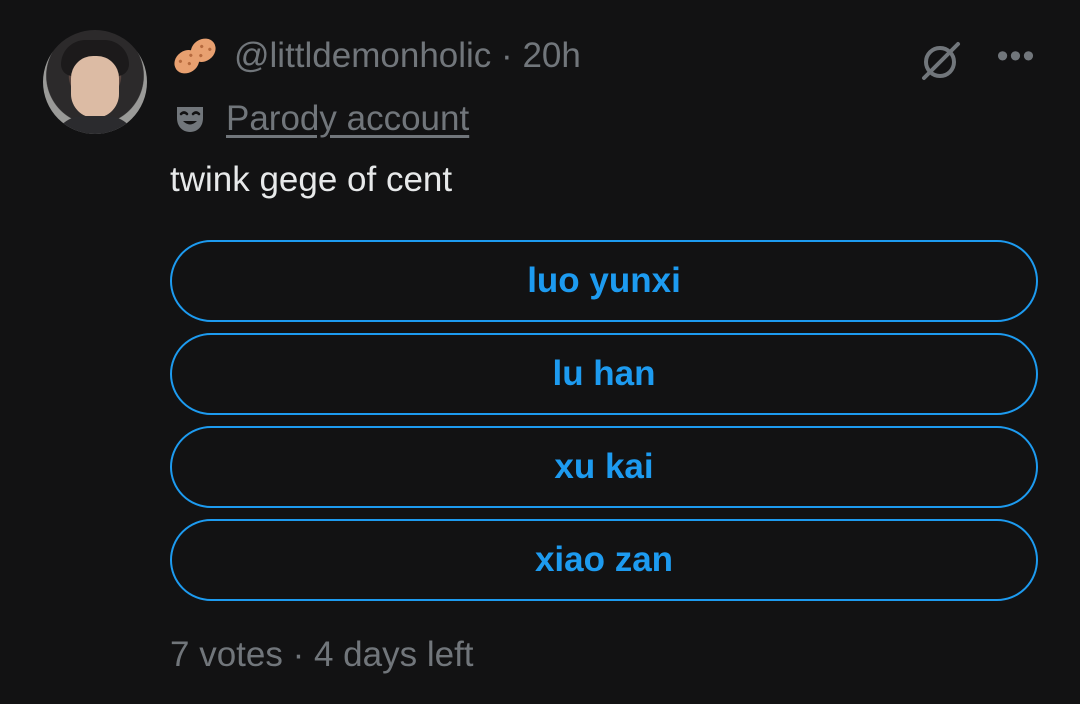 The width and height of the screenshot is (1080, 704). I want to click on post-text: twink gege of cent, so click(311, 179).